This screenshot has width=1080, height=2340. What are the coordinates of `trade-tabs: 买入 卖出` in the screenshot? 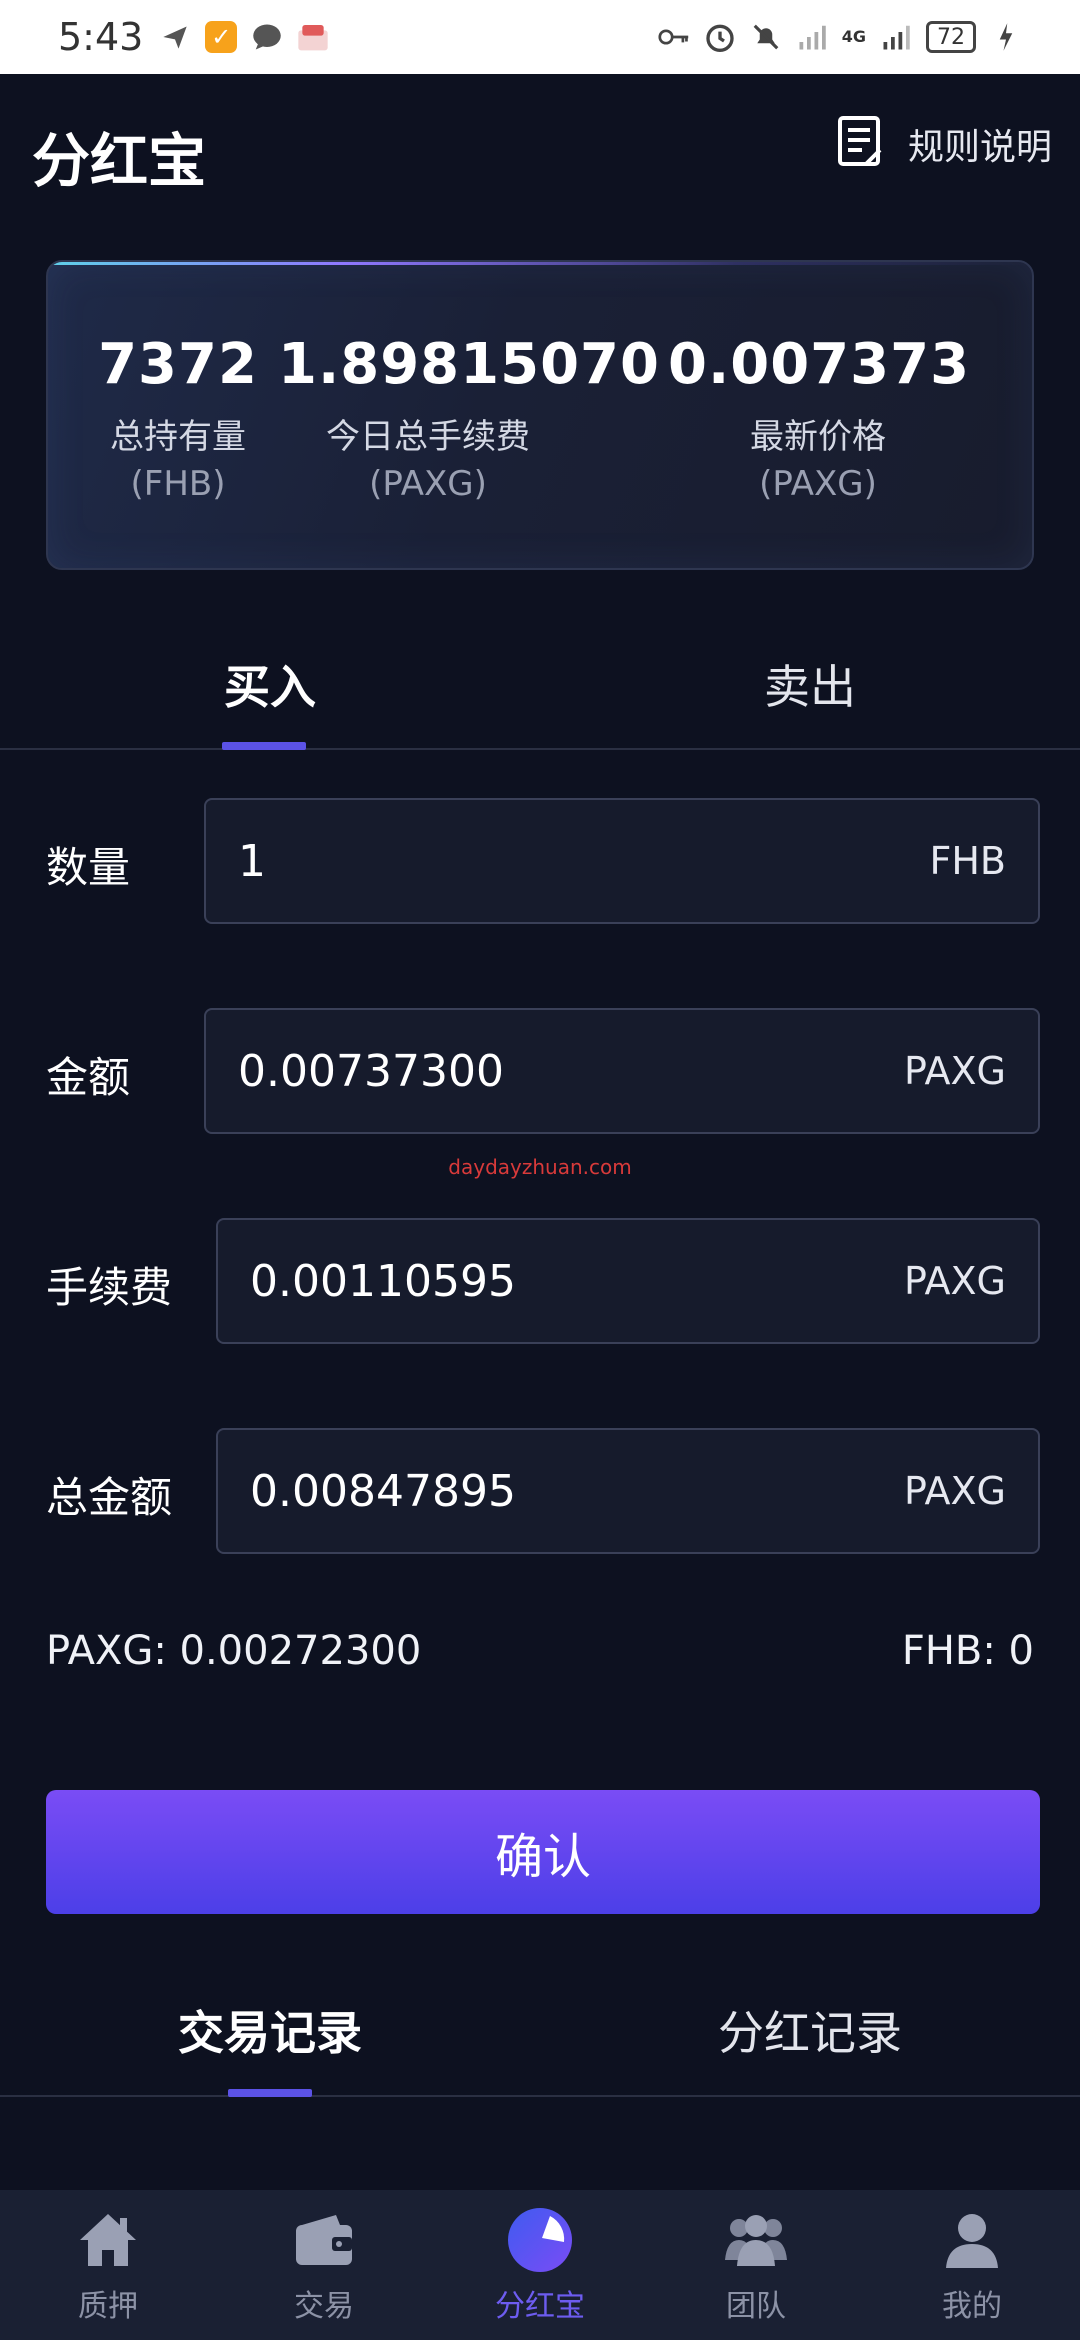 It's located at (540, 685).